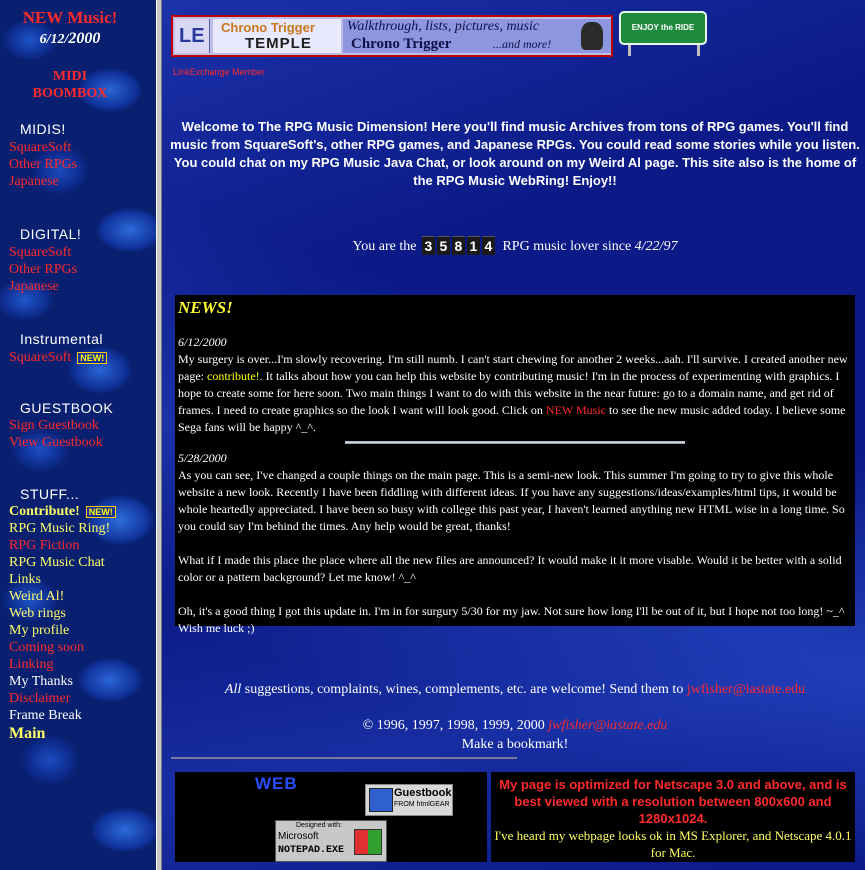 Image resolution: width=865 pixels, height=870 pixels. I want to click on notepad-badge-line3: NOTEPAD.EXE, so click(311, 850).